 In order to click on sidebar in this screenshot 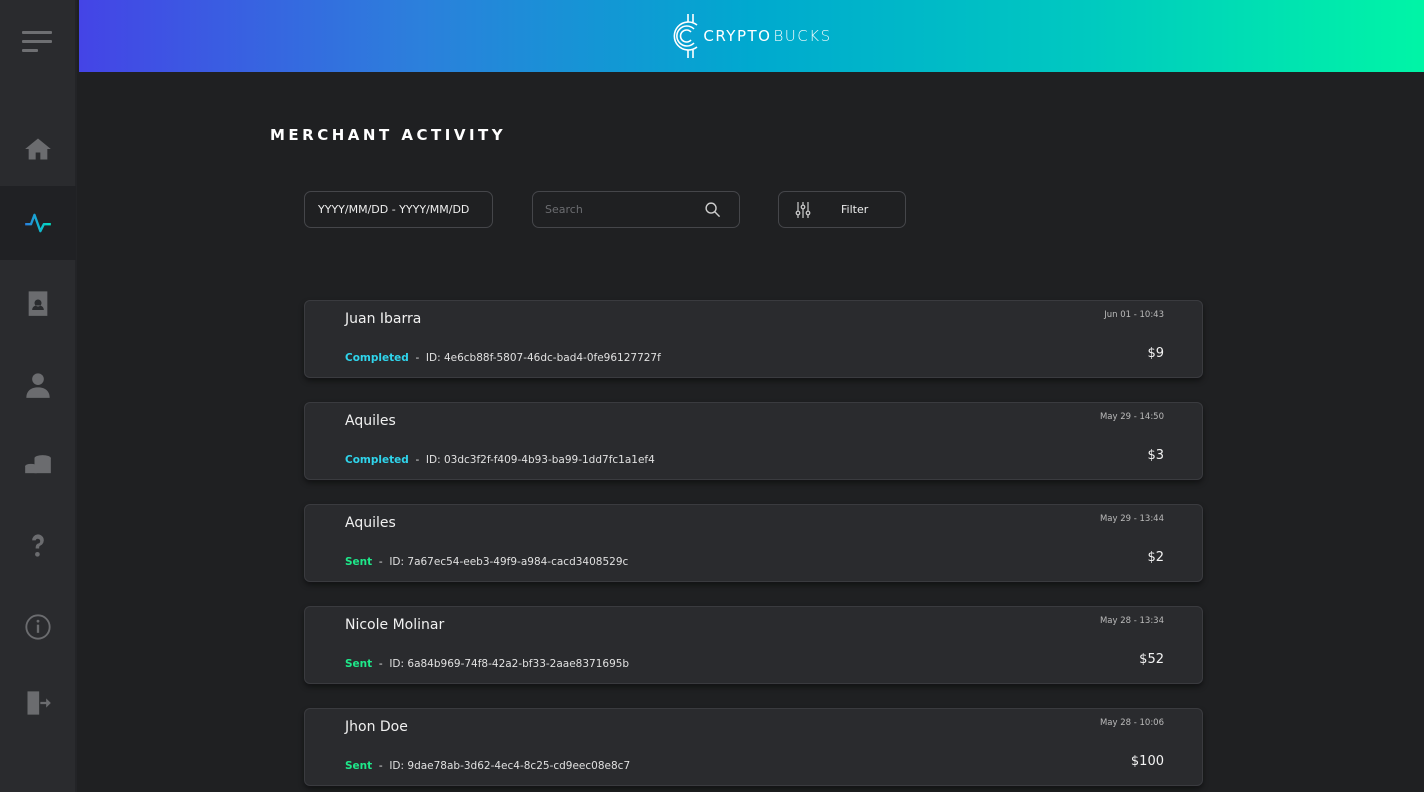, I will do `click(38, 396)`.